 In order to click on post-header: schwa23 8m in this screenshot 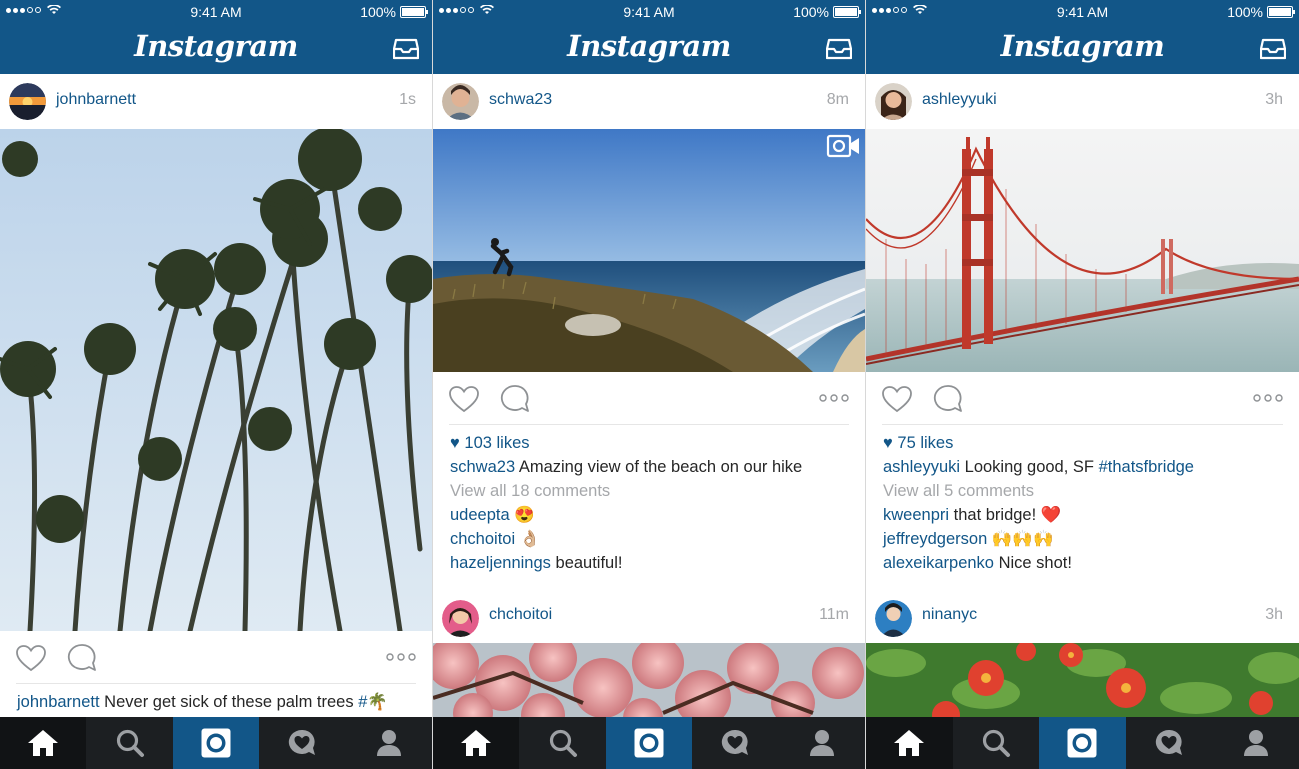, I will do `click(649, 101)`.